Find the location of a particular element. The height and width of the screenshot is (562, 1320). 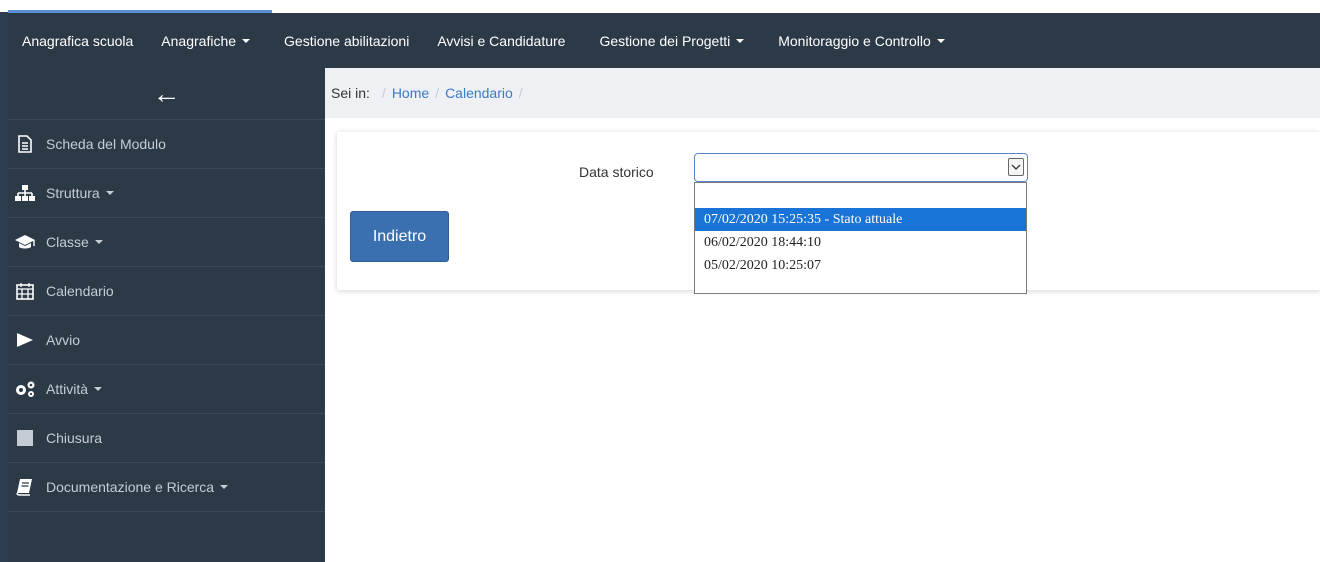

sidebar-item-chiusura: Chiusura is located at coordinates (166, 438).